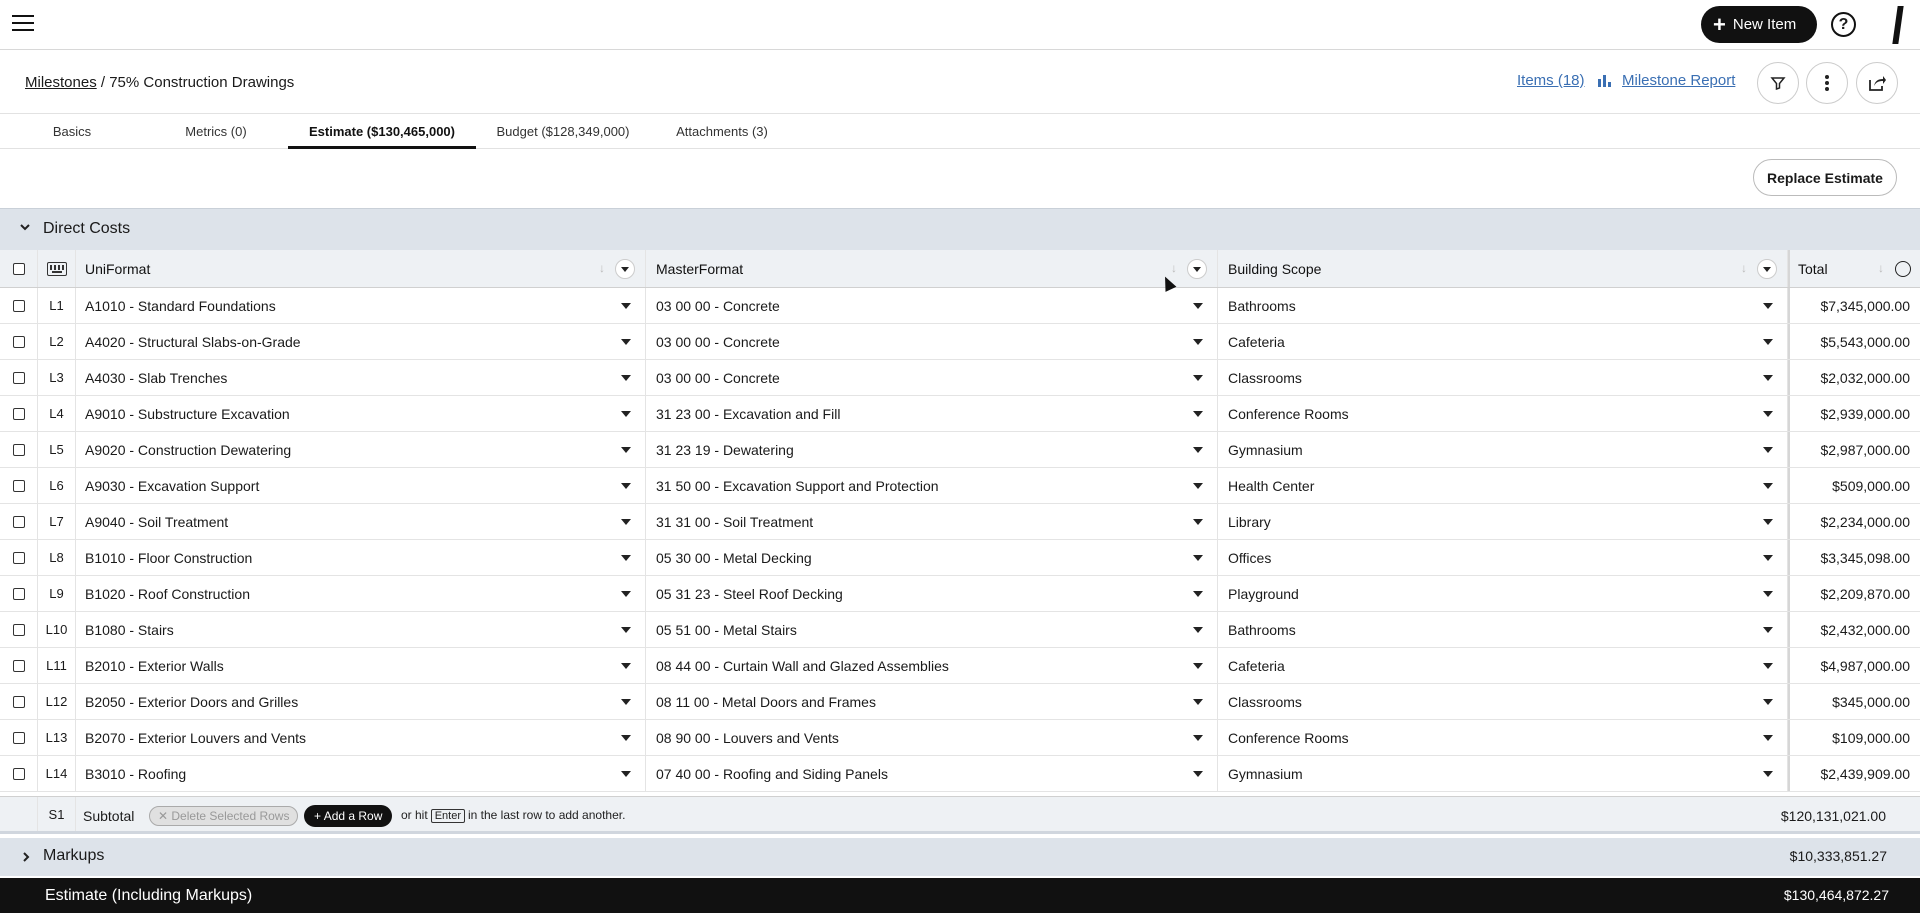 The image size is (1920, 913). I want to click on masterformat-header: MasterFormat ↓, so click(932, 268).